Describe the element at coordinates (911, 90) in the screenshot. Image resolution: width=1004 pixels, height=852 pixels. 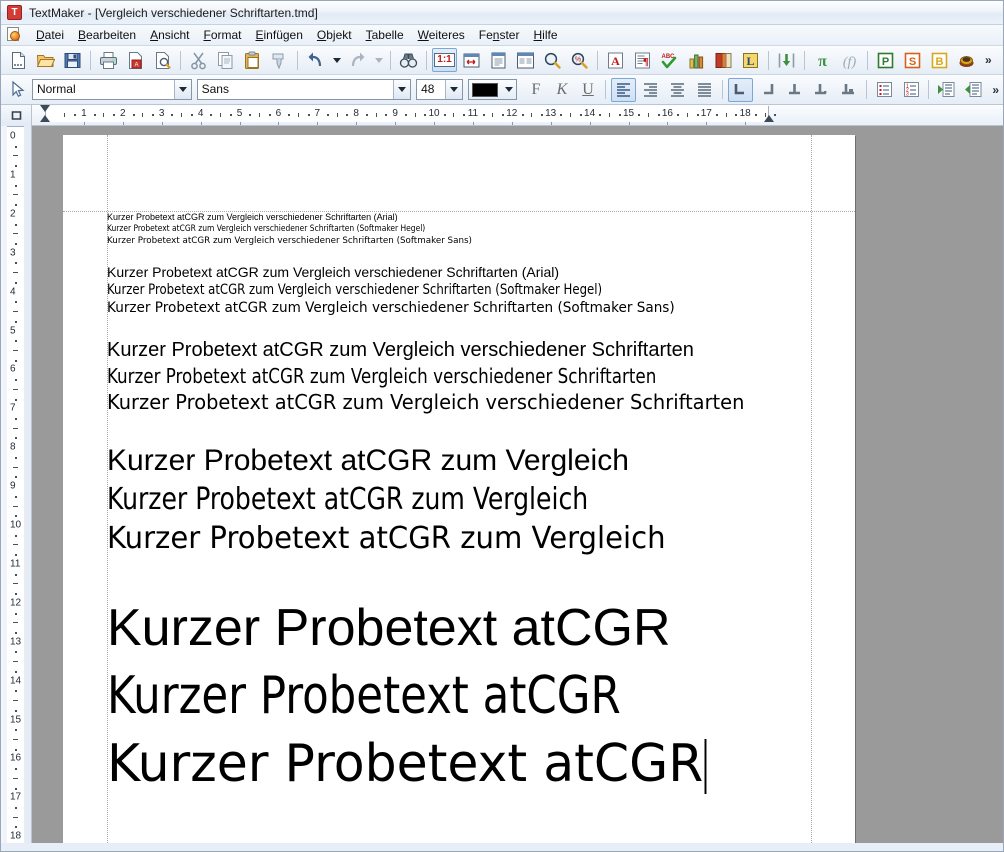
I see `numbered-list-button: 123` at that location.